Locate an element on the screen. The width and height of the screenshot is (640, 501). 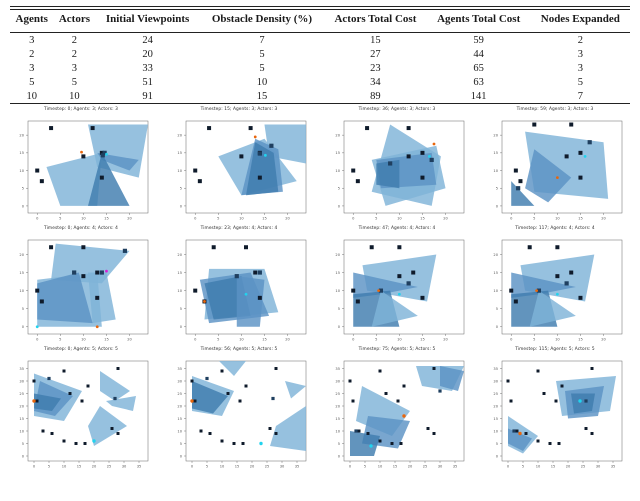
panel-title: Timestep: 117; Agents: 4; Actors: 4 is located at coordinates (555, 228).